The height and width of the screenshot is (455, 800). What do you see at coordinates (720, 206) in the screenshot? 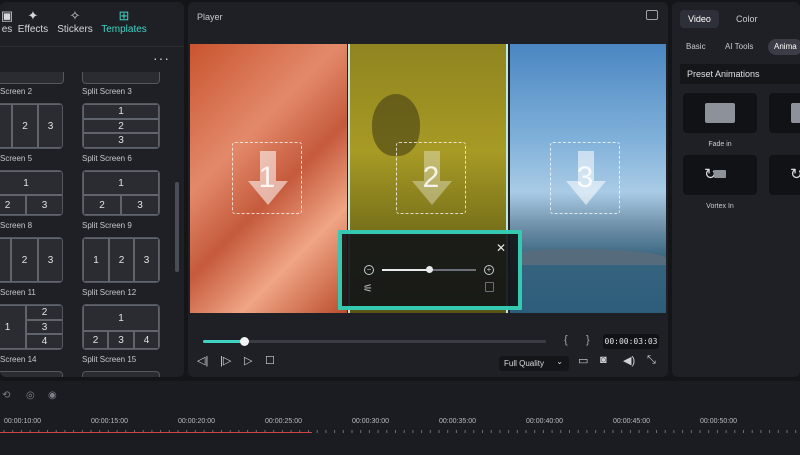
I see `preset-label: Vortex In` at bounding box center [720, 206].